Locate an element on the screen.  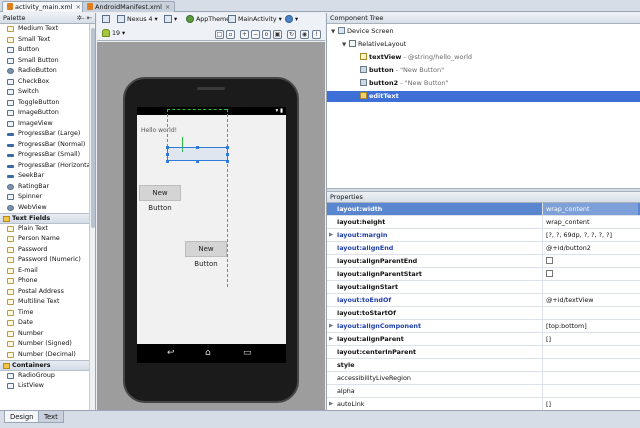
palette-item: CheckBox is located at coordinates (45, 82).